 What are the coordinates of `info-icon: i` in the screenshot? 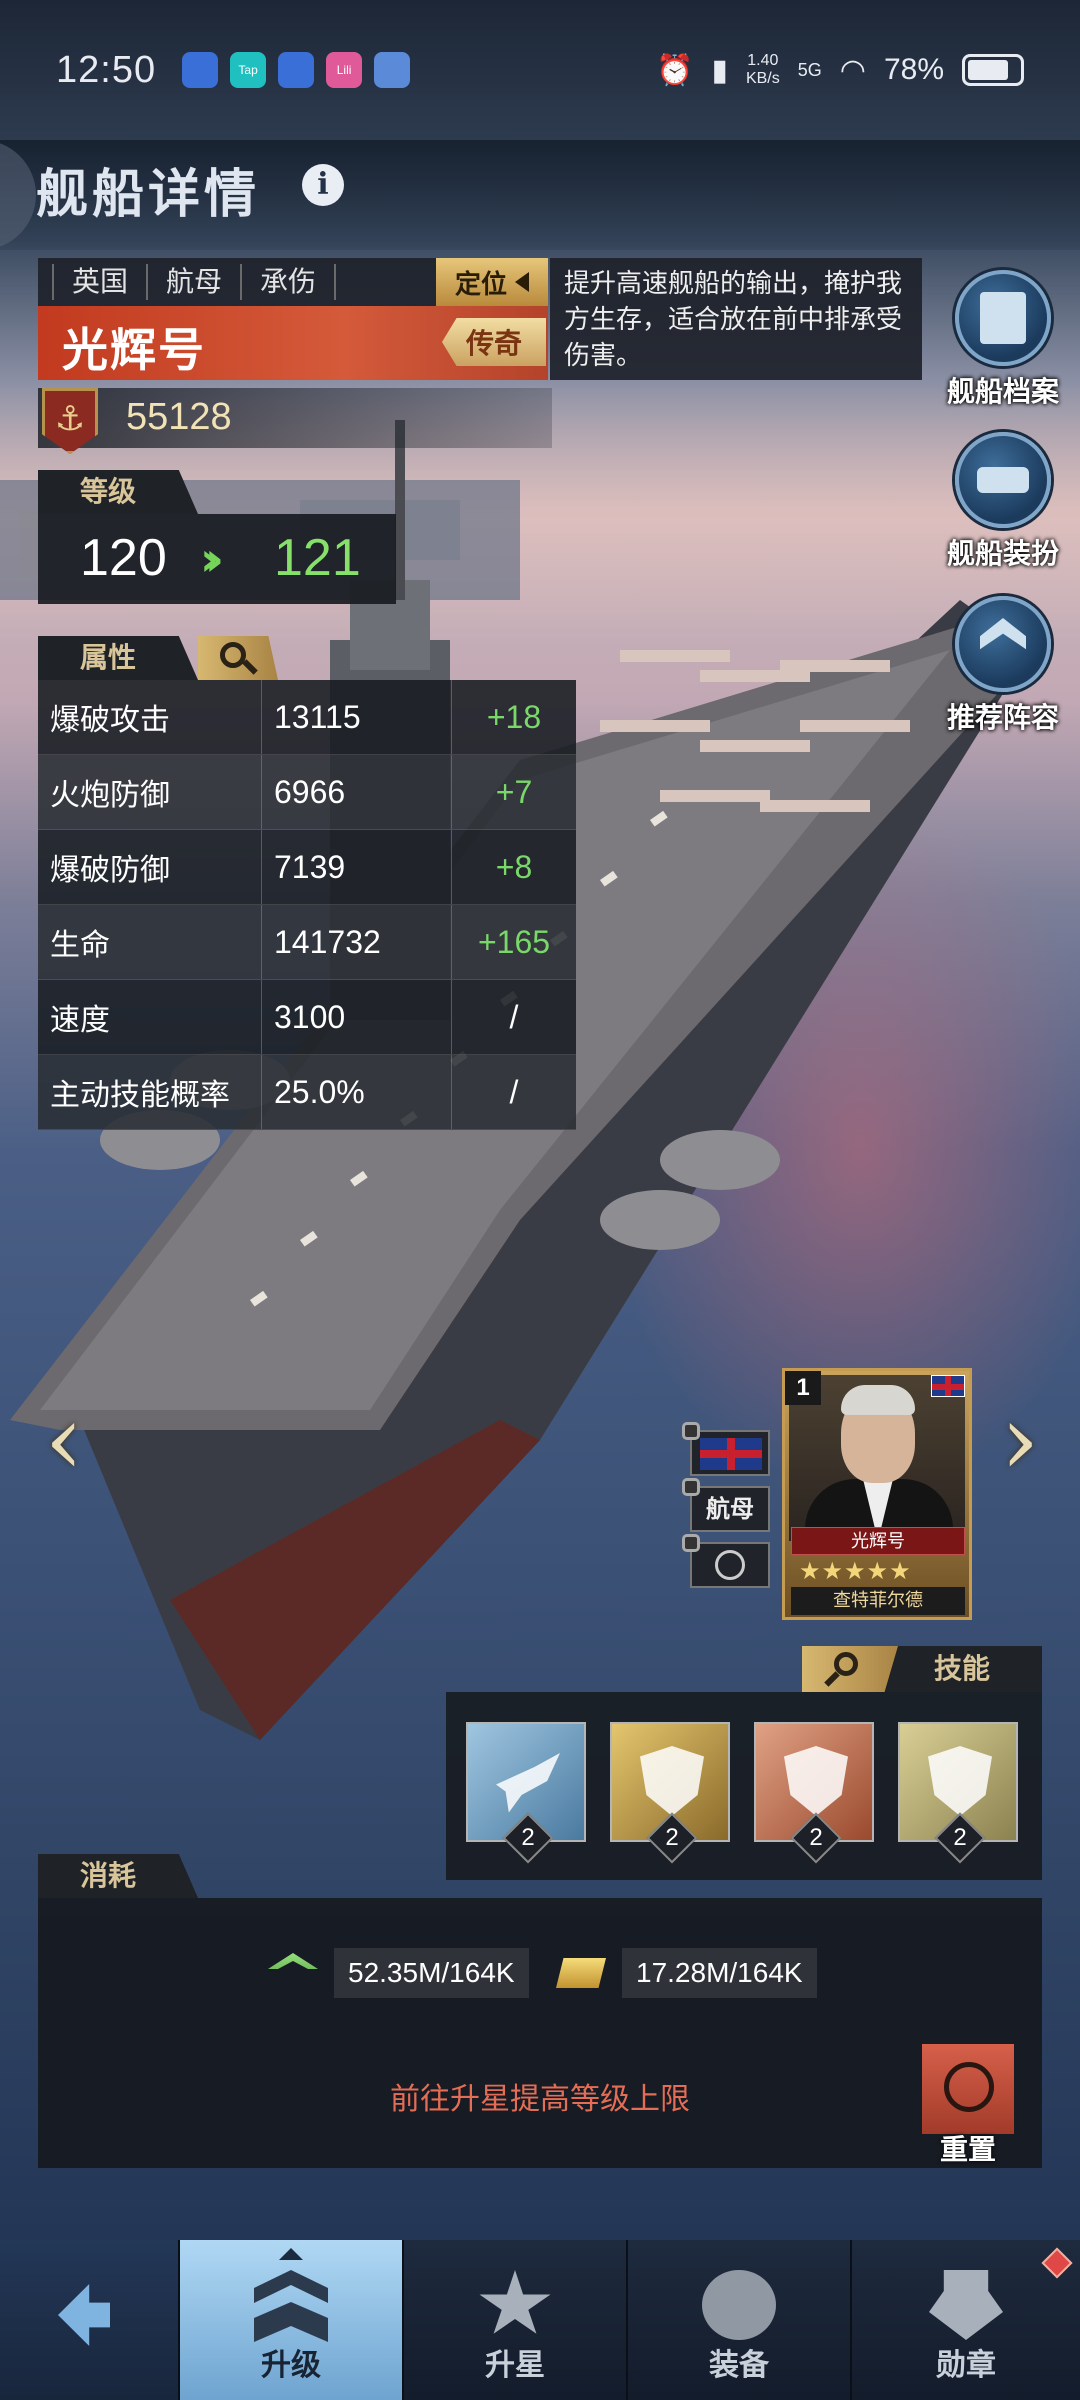 It's located at (323, 185).